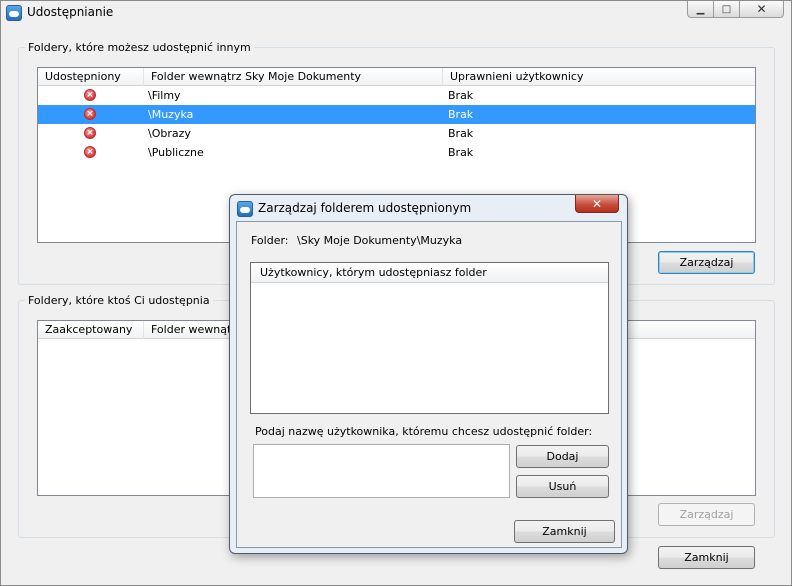  Describe the element at coordinates (396, 95) in the screenshot. I see `table-row: × \Filmy Brak` at that location.